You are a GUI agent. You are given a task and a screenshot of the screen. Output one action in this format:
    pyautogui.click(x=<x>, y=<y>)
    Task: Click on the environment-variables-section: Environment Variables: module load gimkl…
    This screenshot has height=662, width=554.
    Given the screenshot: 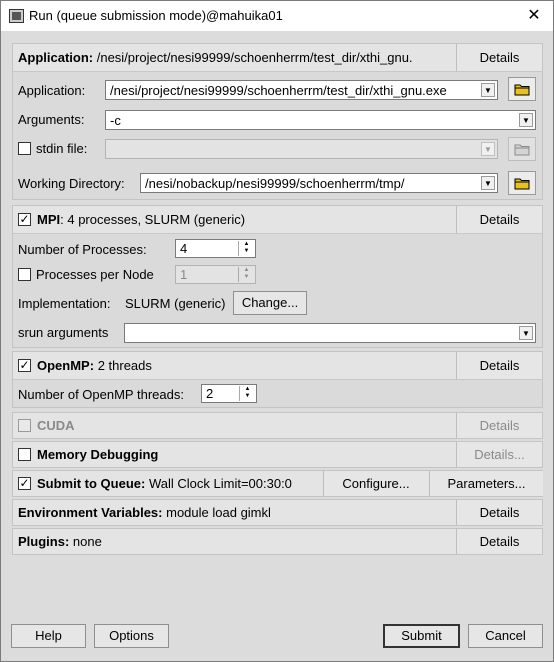 What is the action you would take?
    pyautogui.click(x=277, y=512)
    